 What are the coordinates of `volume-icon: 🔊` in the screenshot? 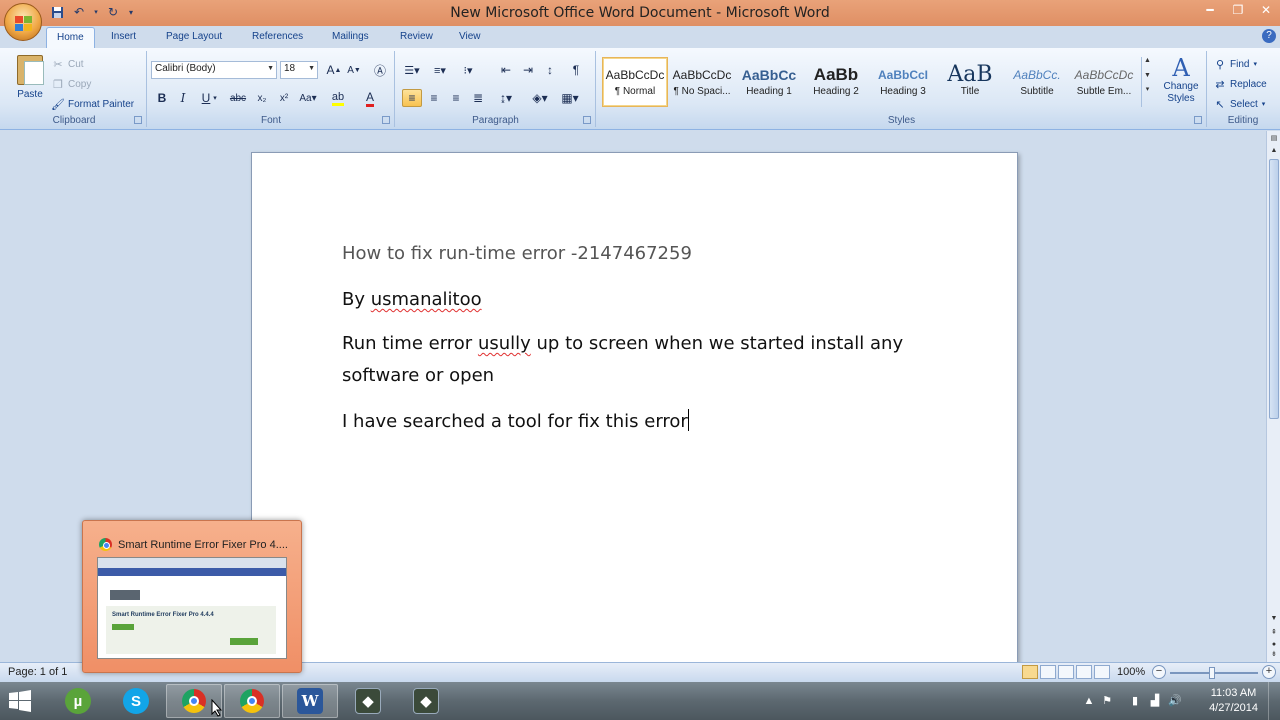 It's located at (1175, 701).